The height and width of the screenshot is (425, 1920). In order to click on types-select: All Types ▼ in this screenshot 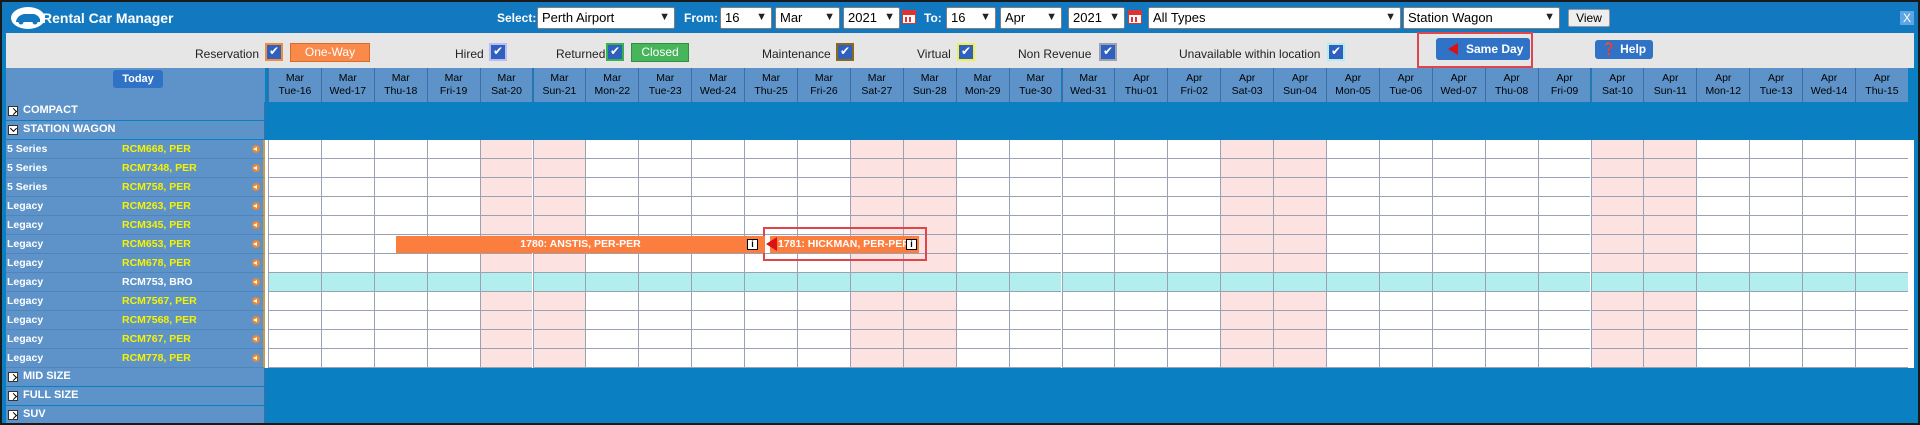, I will do `click(1274, 18)`.